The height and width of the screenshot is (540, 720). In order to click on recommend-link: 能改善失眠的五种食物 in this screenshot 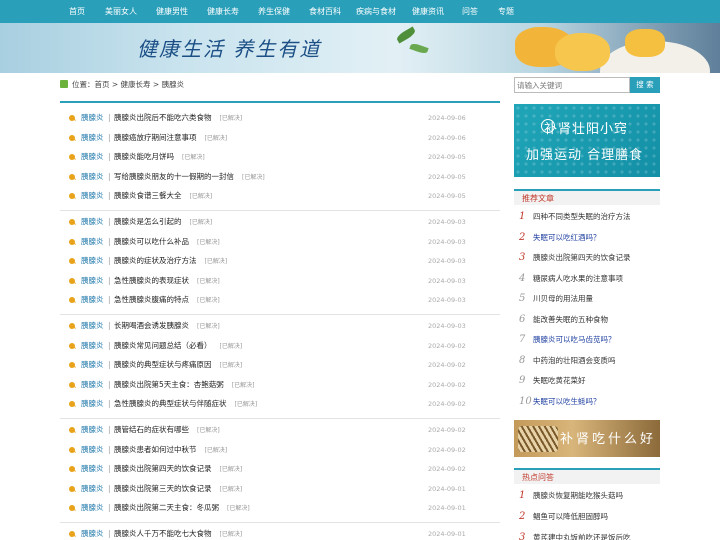, I will do `click(570, 320)`.